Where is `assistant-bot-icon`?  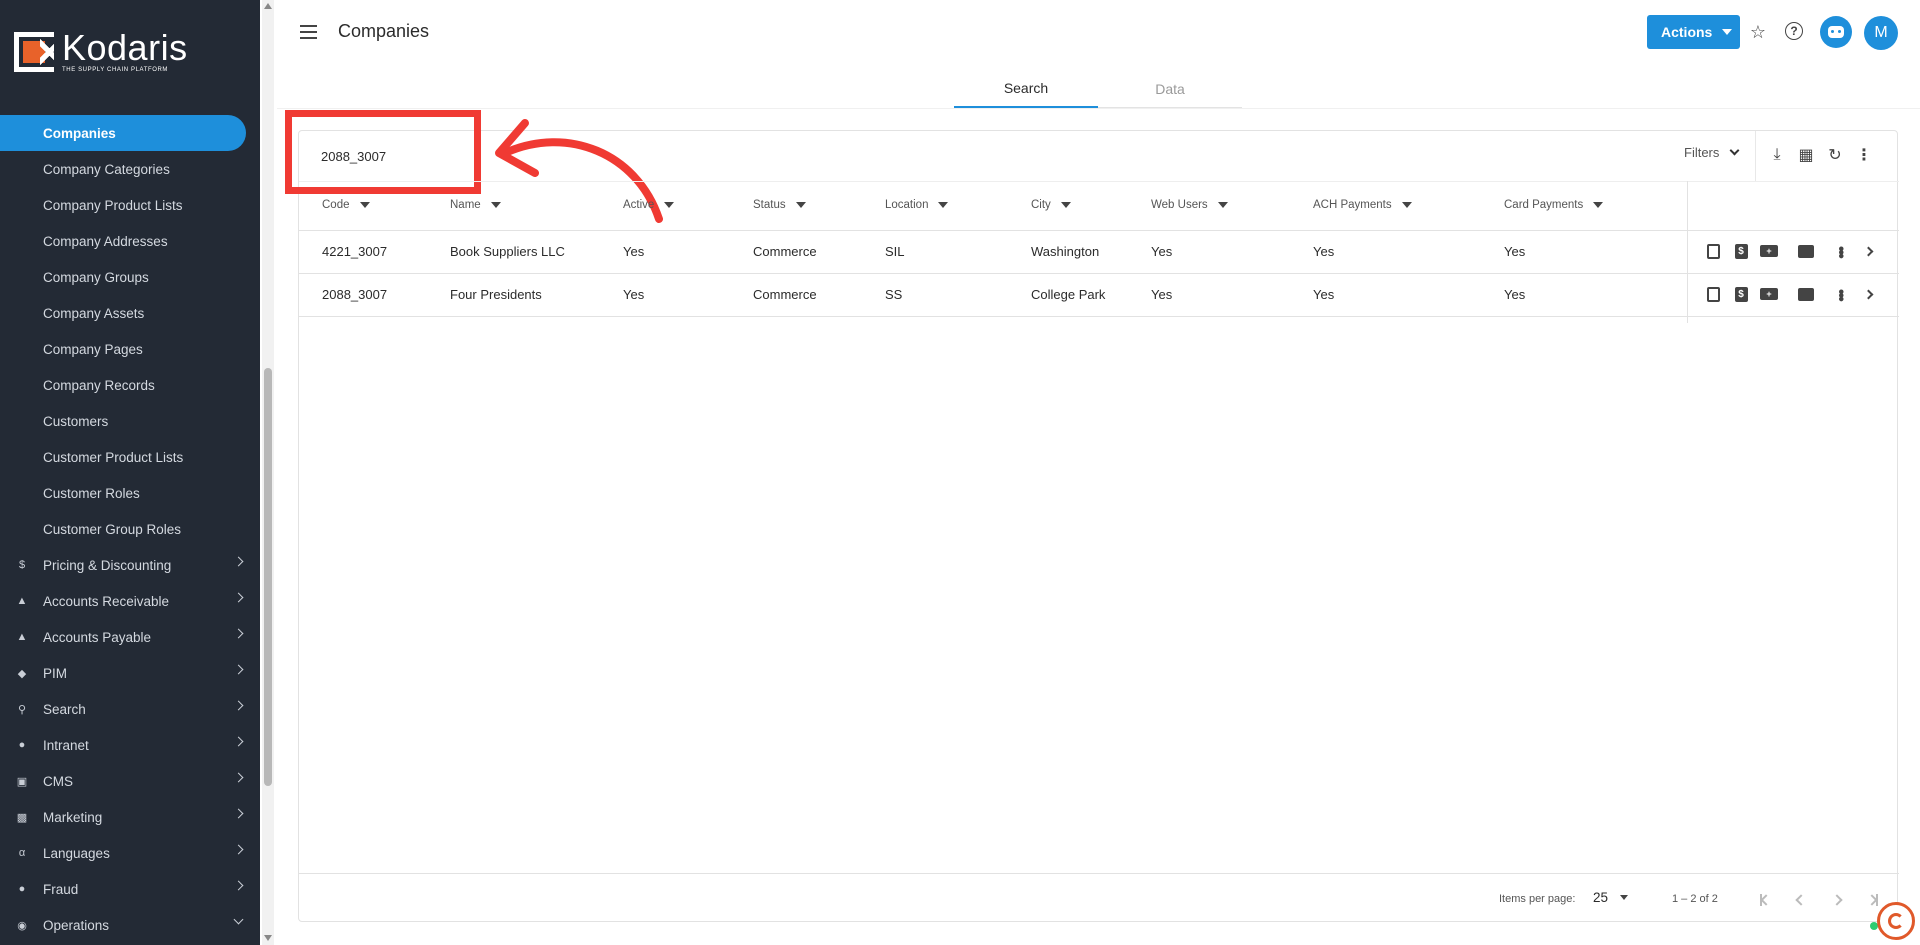 assistant-bot-icon is located at coordinates (1836, 32).